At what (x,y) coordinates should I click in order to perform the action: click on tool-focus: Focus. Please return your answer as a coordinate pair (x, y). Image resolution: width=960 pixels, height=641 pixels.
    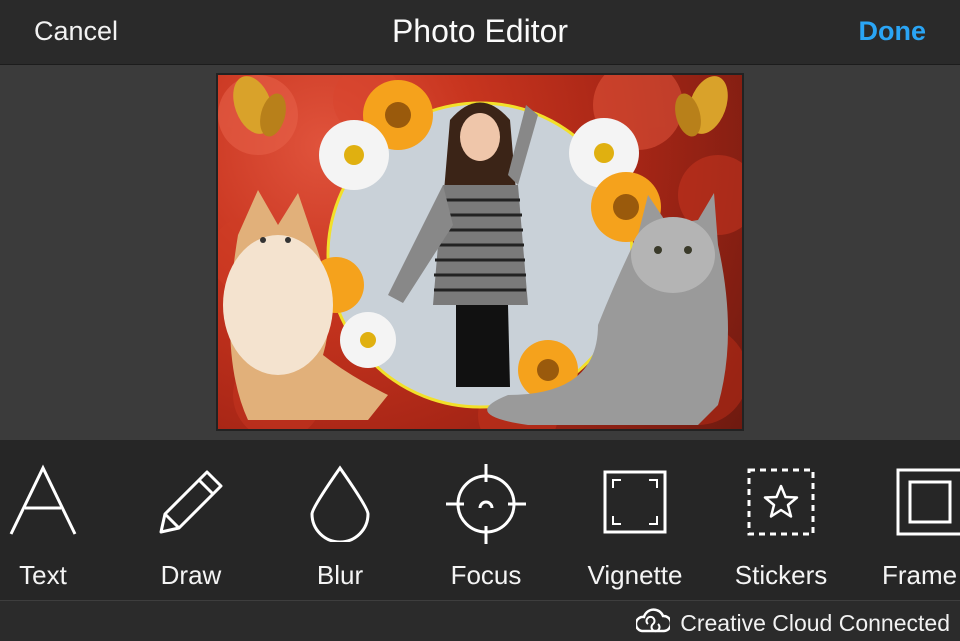
    Looking at the image, I should click on (486, 520).